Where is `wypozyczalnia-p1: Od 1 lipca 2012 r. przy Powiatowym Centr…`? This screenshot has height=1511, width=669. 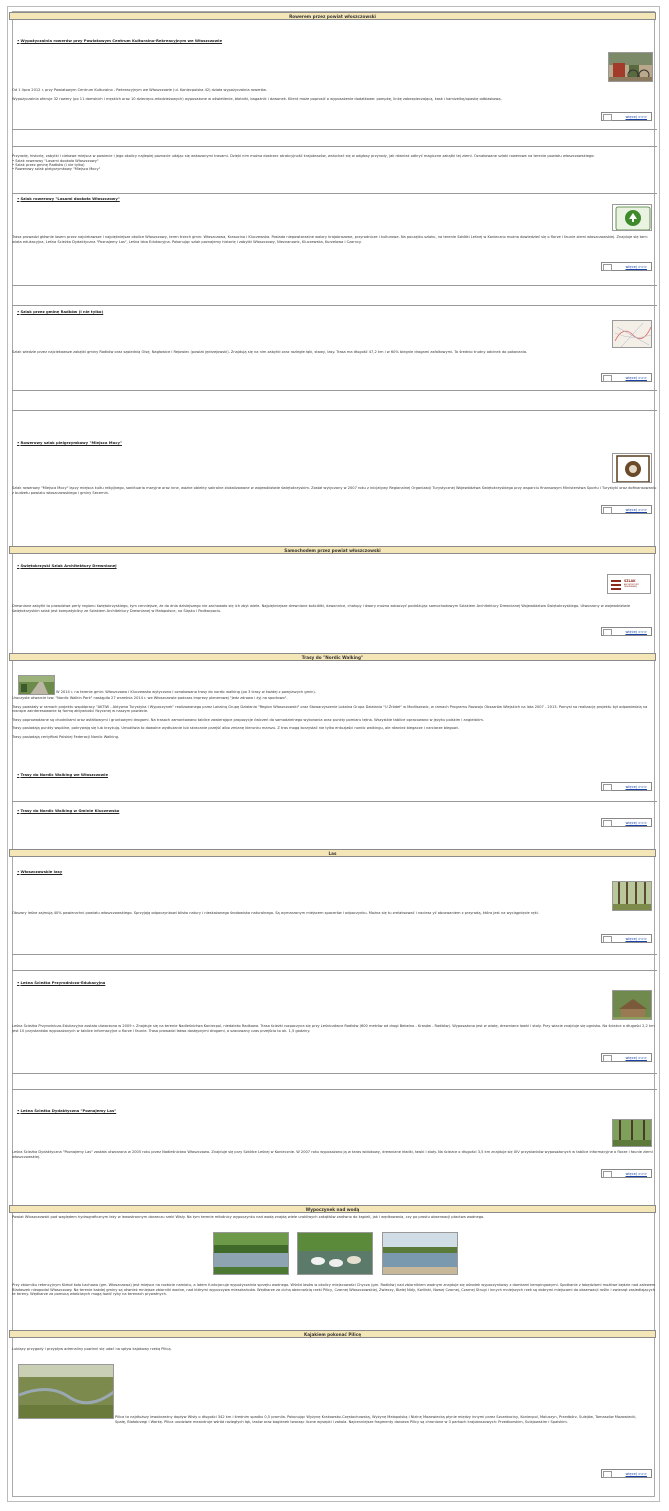 wypozyczalnia-p1: Od 1 lipca 2012 r. przy Powiatowym Centr… is located at coordinates (139, 90).